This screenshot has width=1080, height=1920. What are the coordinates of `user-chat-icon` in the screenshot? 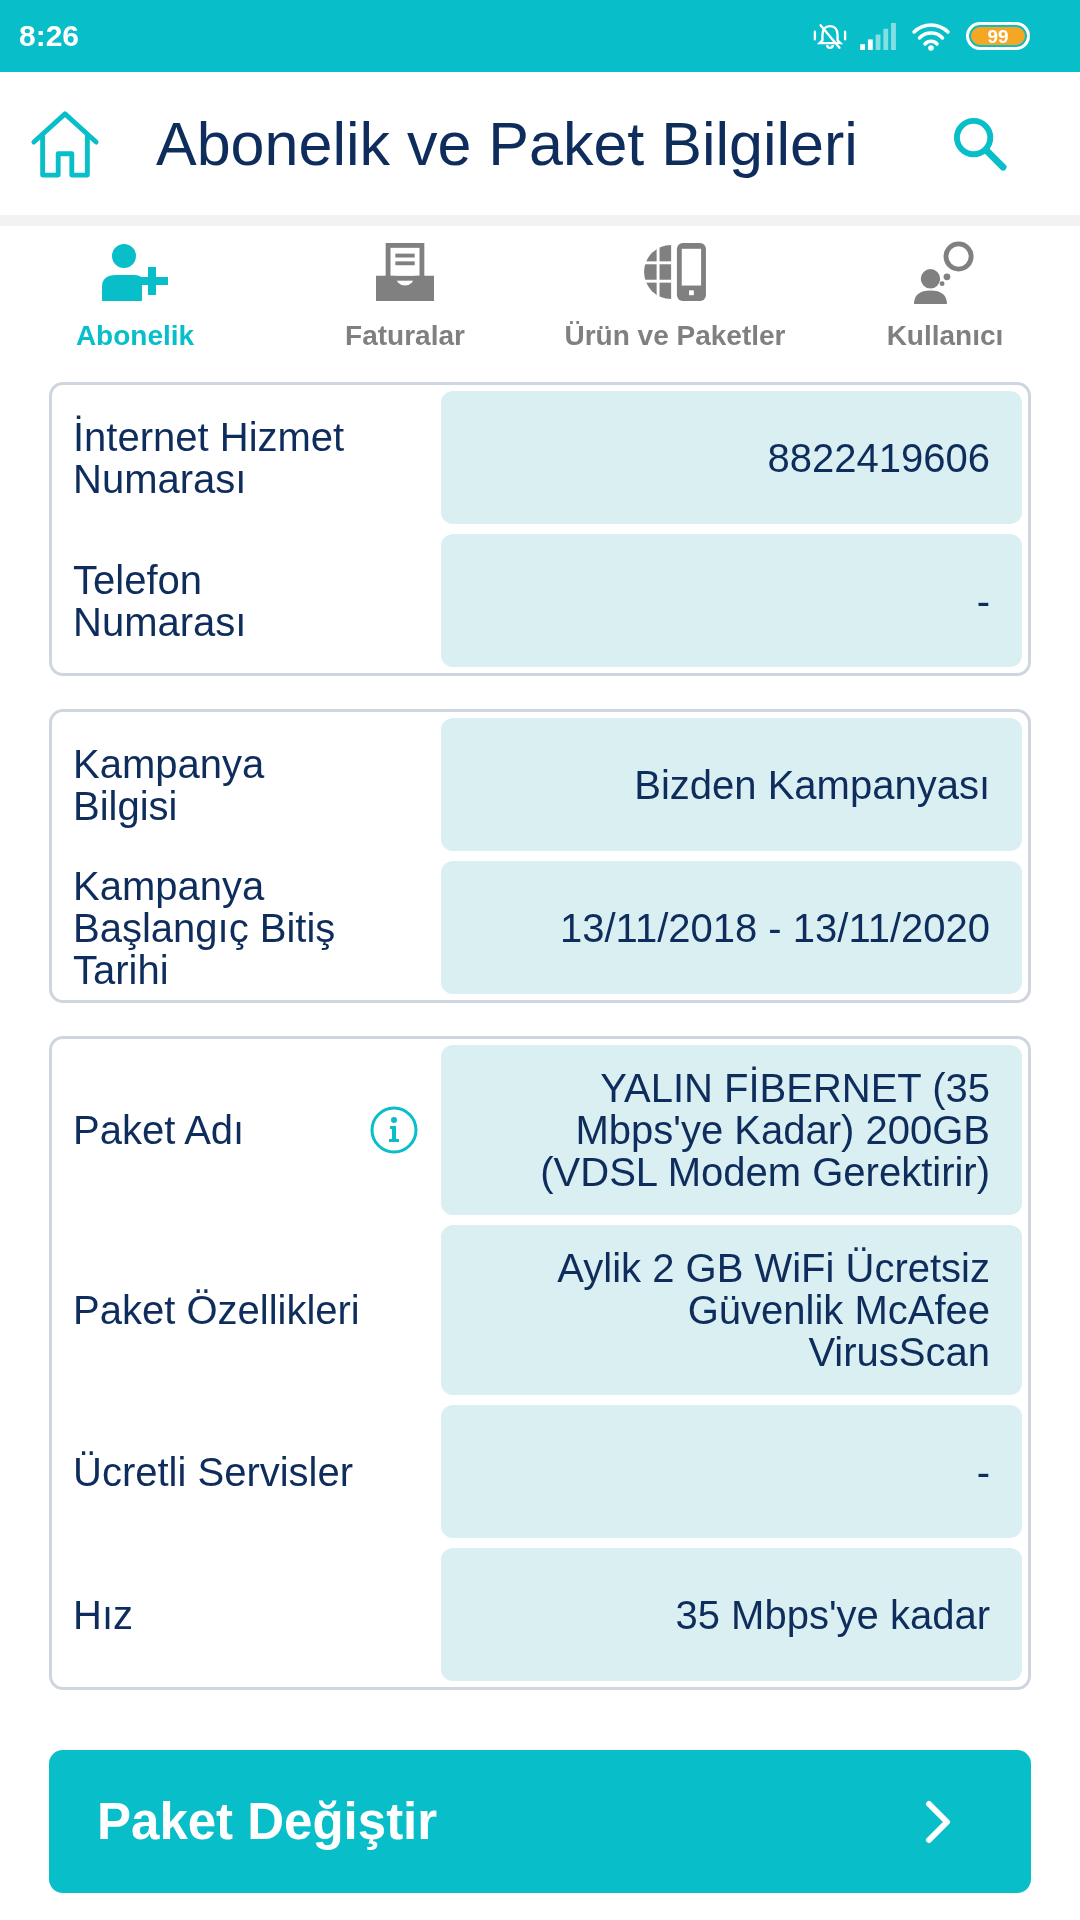 It's located at (945, 272).